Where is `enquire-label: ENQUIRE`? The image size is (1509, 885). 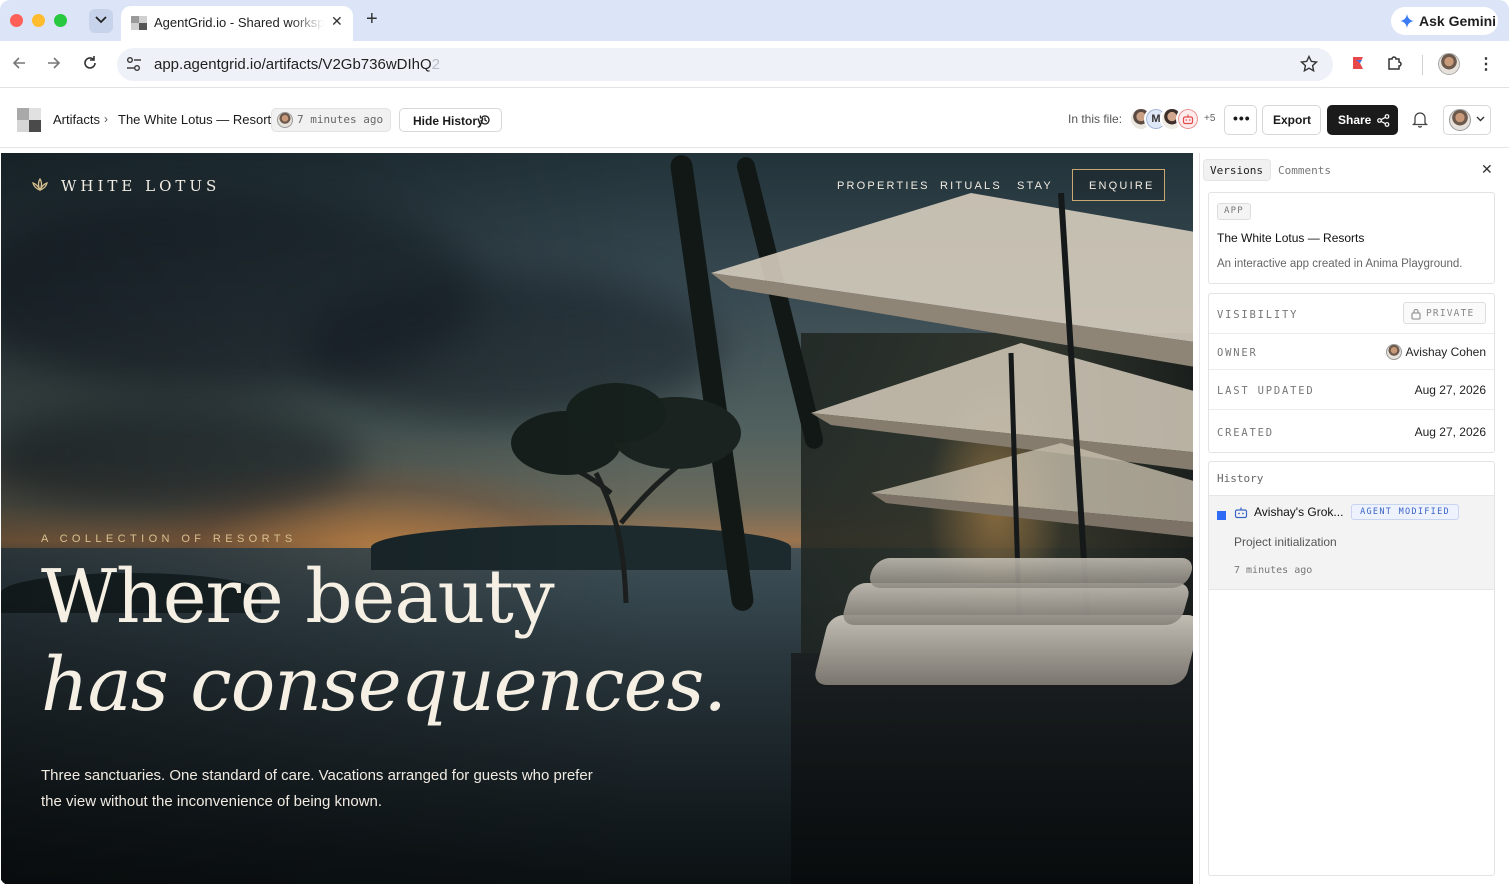
enquire-label: ENQUIRE is located at coordinates (1122, 186).